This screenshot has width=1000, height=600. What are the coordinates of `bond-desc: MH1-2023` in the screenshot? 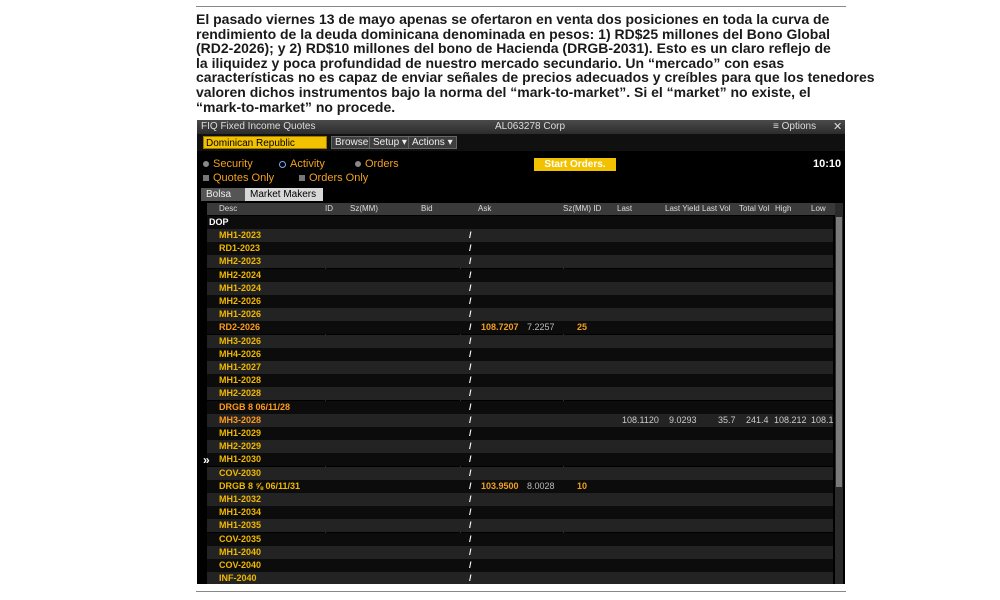 It's located at (240, 235).